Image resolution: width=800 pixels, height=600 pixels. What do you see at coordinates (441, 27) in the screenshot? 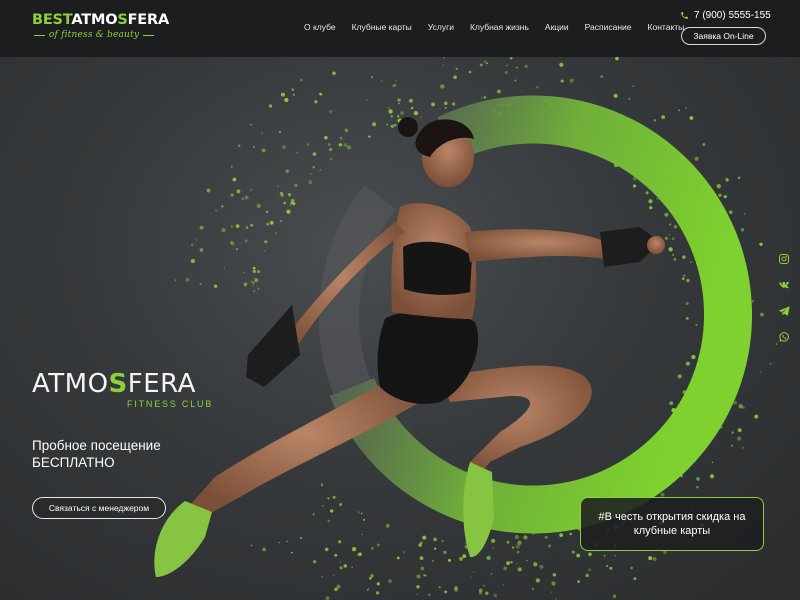
I see `nav-item-services: Услуги` at bounding box center [441, 27].